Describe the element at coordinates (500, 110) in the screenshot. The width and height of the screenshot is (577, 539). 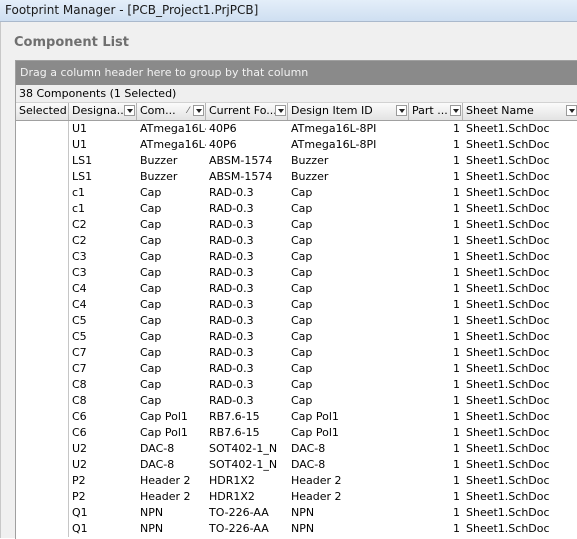
I see `column-header-label: Sheet Name` at that location.